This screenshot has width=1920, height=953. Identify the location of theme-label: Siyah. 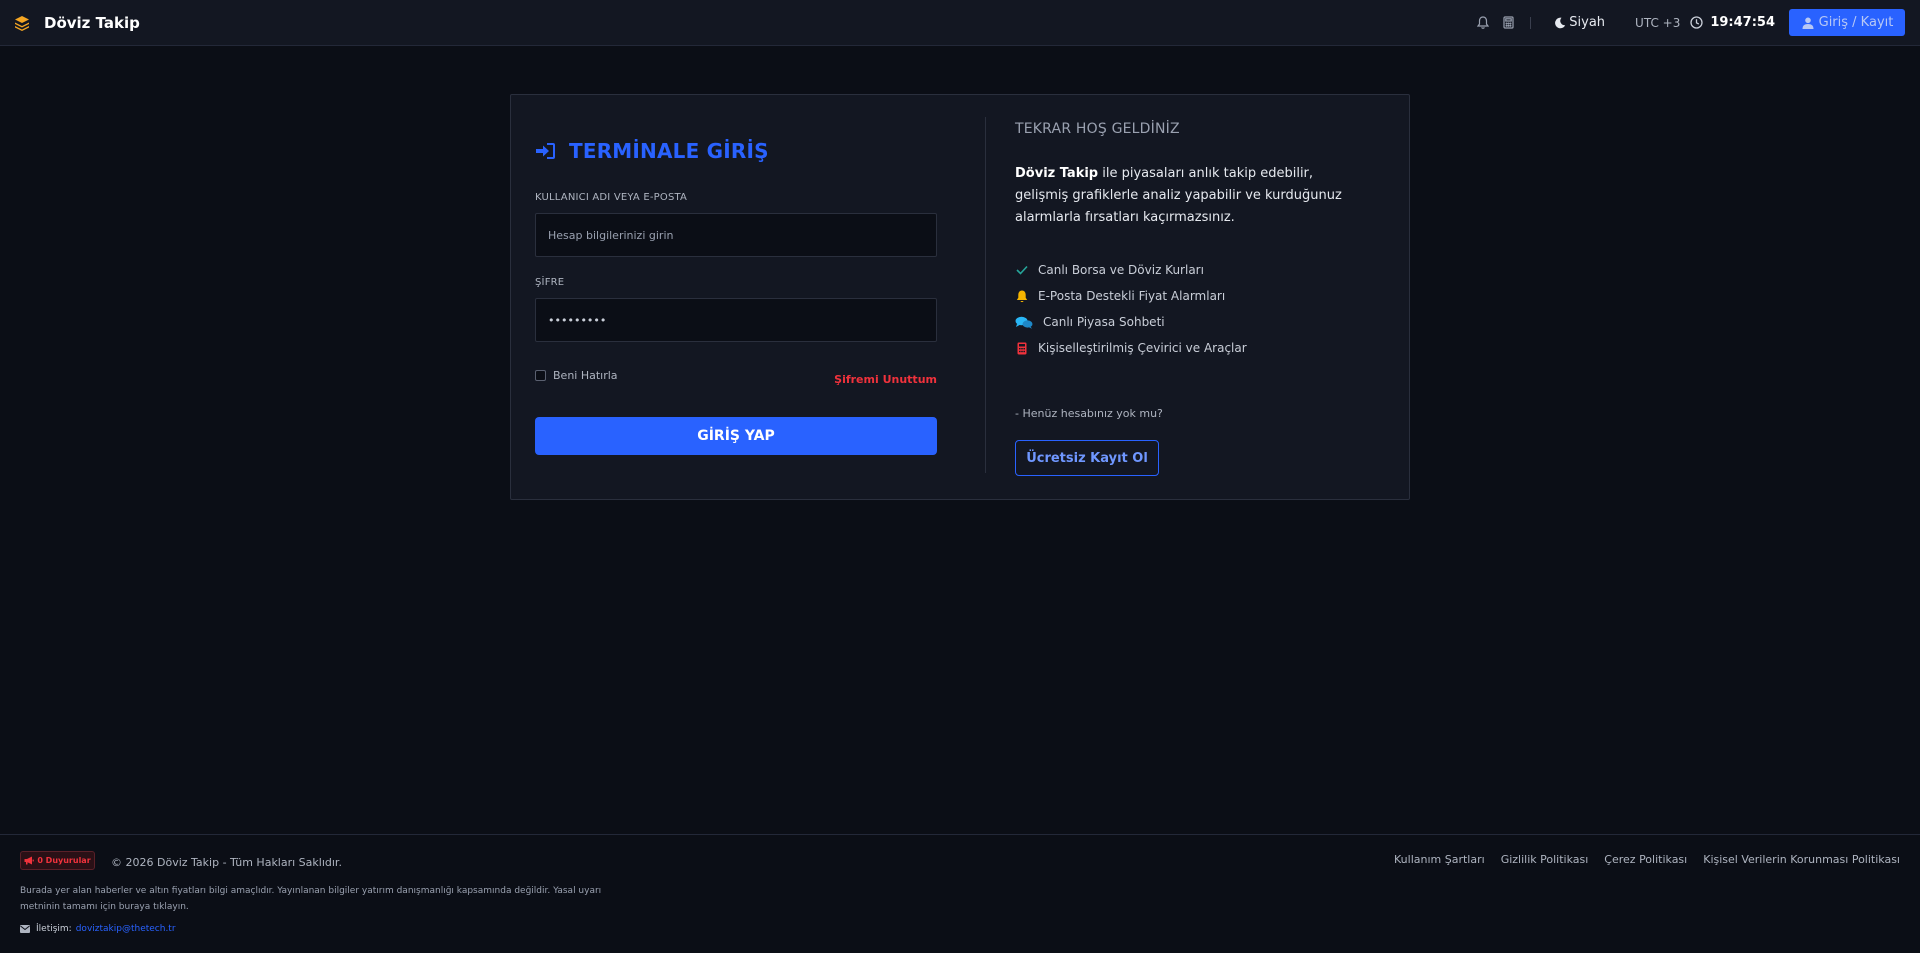
(1587, 22).